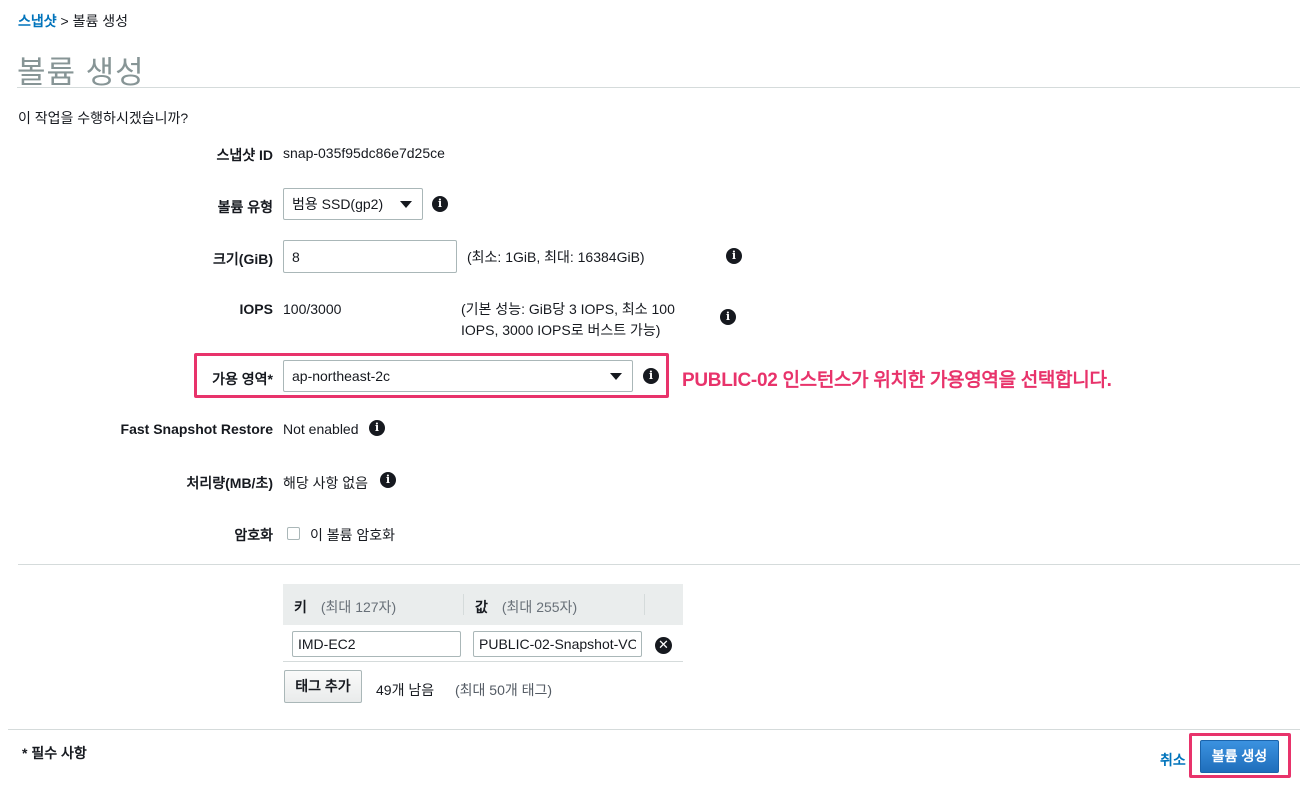 The width and height of the screenshot is (1303, 791). Describe the element at coordinates (658, 87) in the screenshot. I see `title-divider` at that location.